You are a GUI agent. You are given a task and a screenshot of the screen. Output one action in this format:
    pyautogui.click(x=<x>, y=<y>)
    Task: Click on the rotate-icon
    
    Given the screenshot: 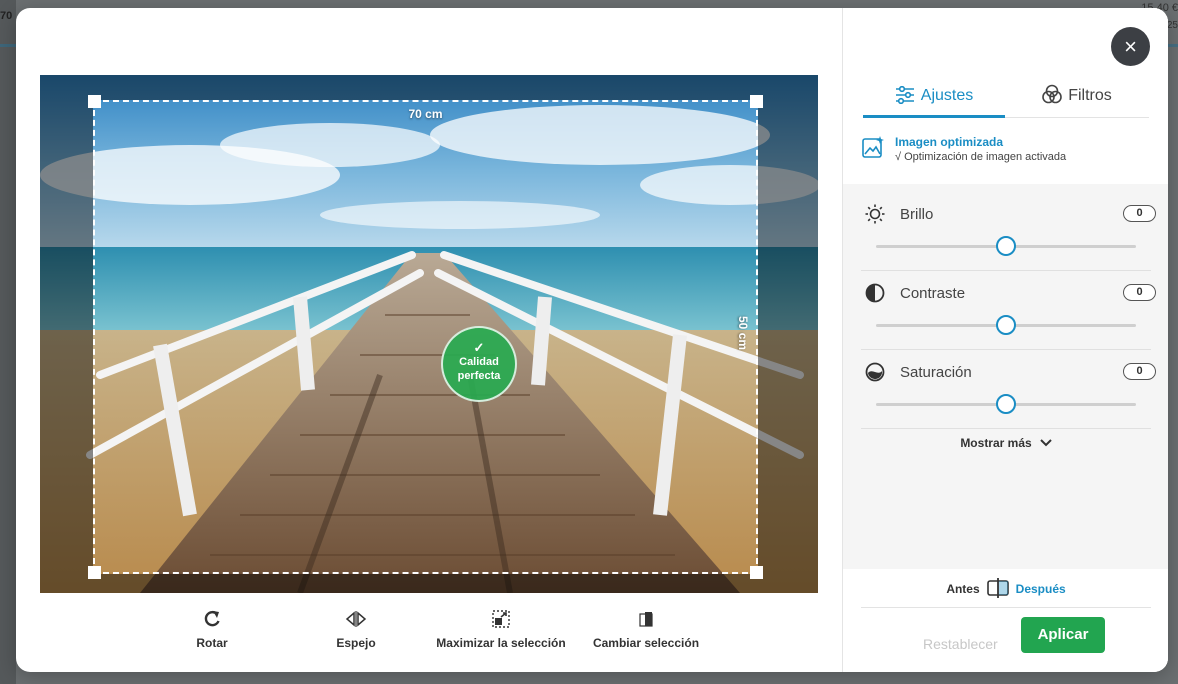 What is the action you would take?
    pyautogui.click(x=212, y=620)
    